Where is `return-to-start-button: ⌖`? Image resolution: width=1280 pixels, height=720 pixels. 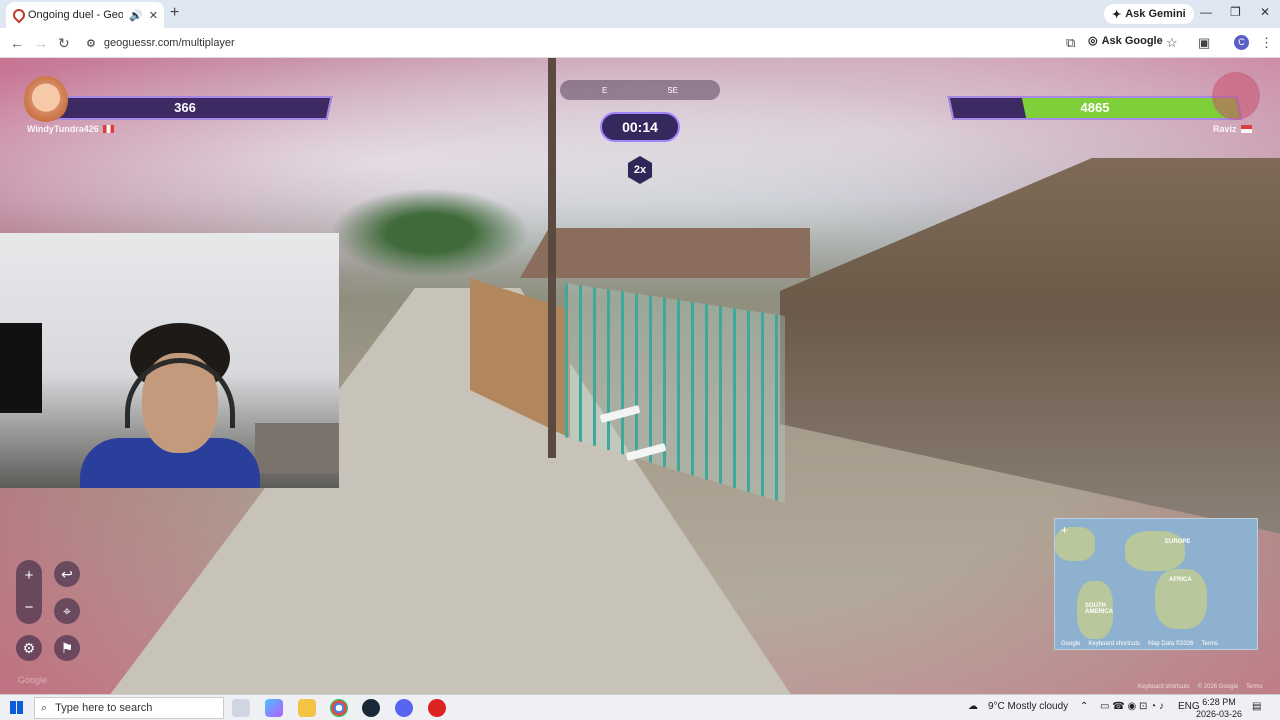
return-to-start-button: ⌖ is located at coordinates (67, 611).